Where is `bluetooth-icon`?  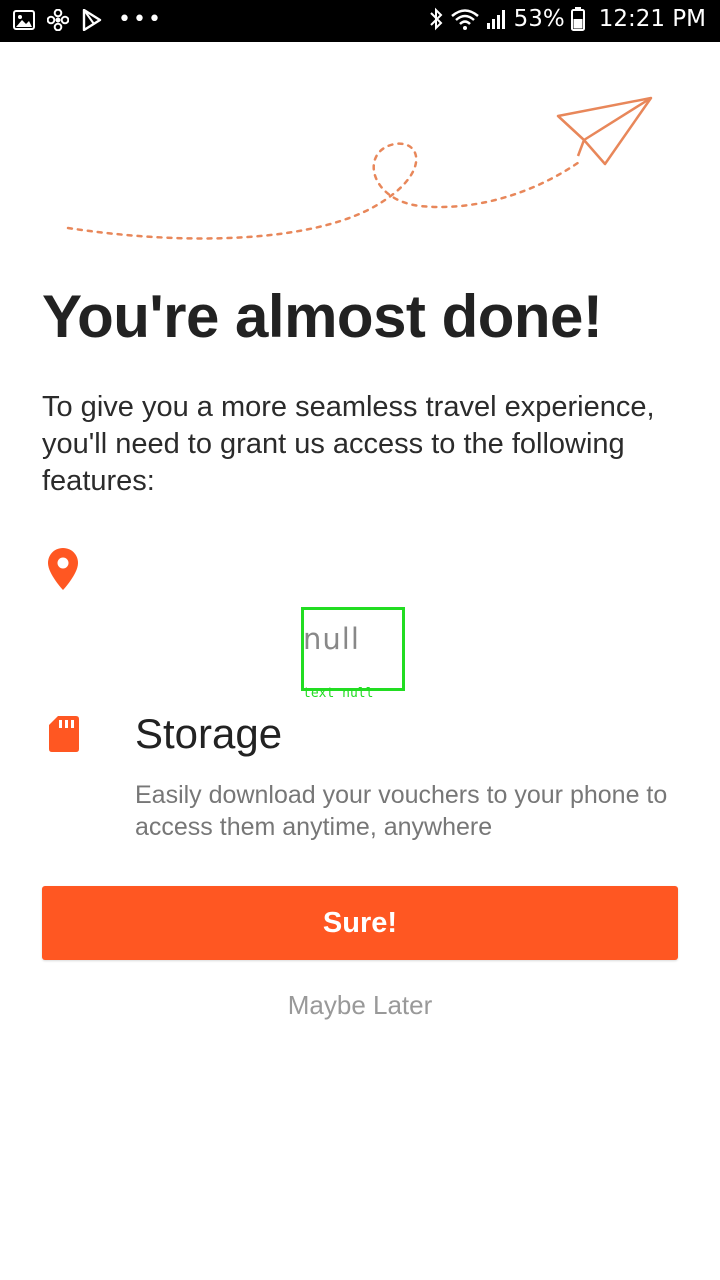 bluetooth-icon is located at coordinates (436, 19).